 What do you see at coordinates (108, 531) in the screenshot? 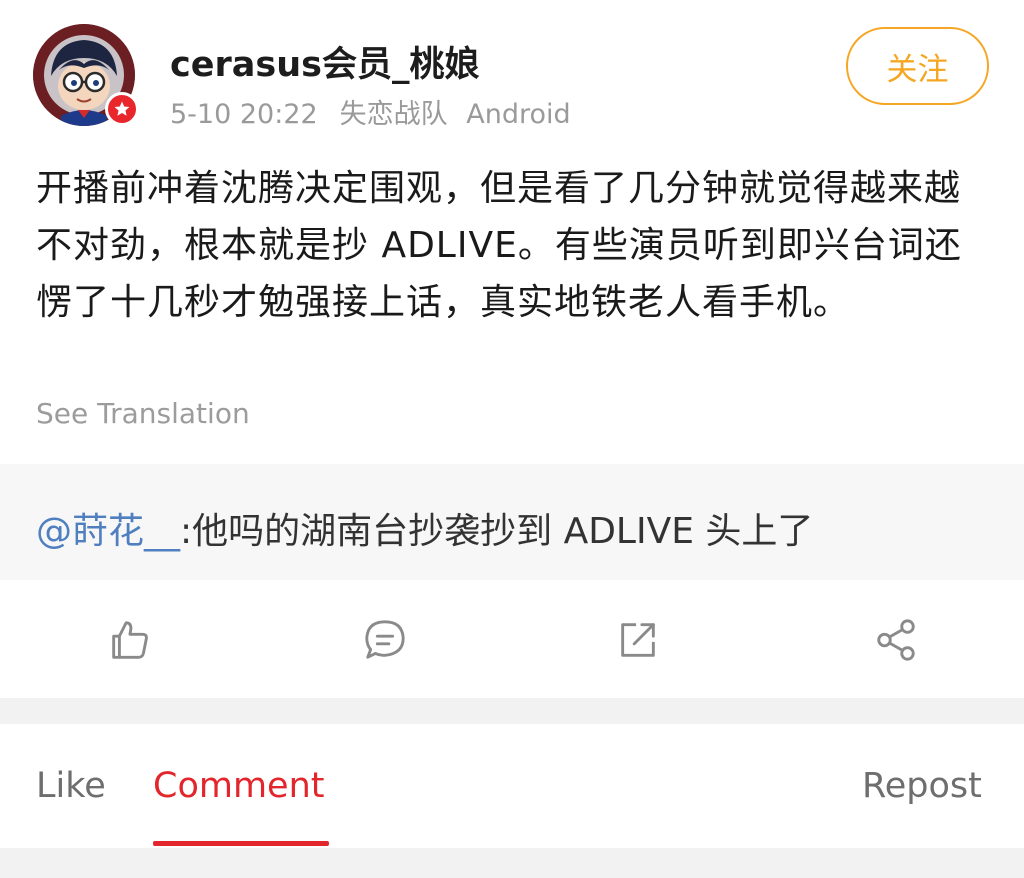
I see `mention-link: @莳花__` at bounding box center [108, 531].